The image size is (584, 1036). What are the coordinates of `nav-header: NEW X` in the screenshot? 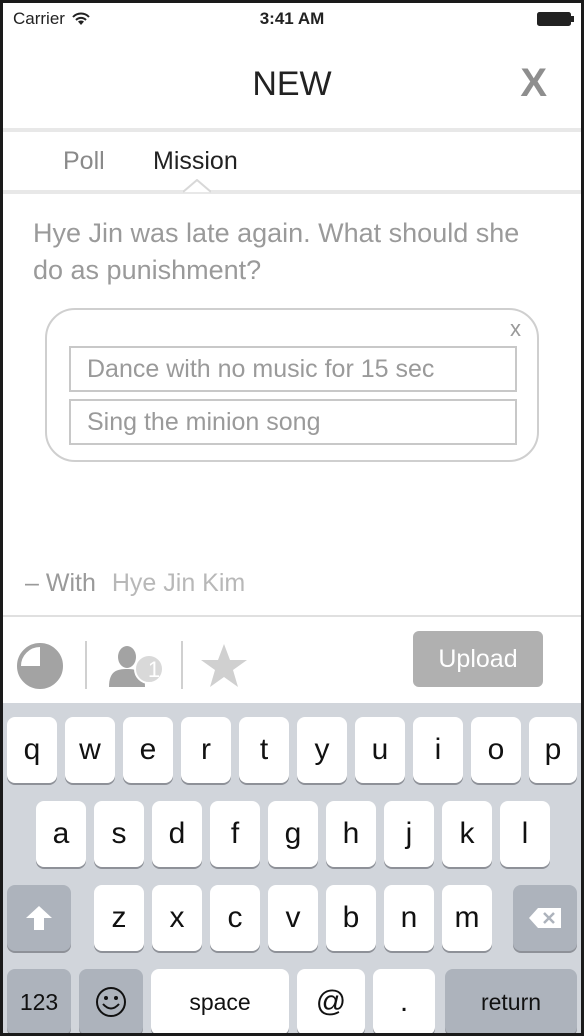 It's located at (292, 82).